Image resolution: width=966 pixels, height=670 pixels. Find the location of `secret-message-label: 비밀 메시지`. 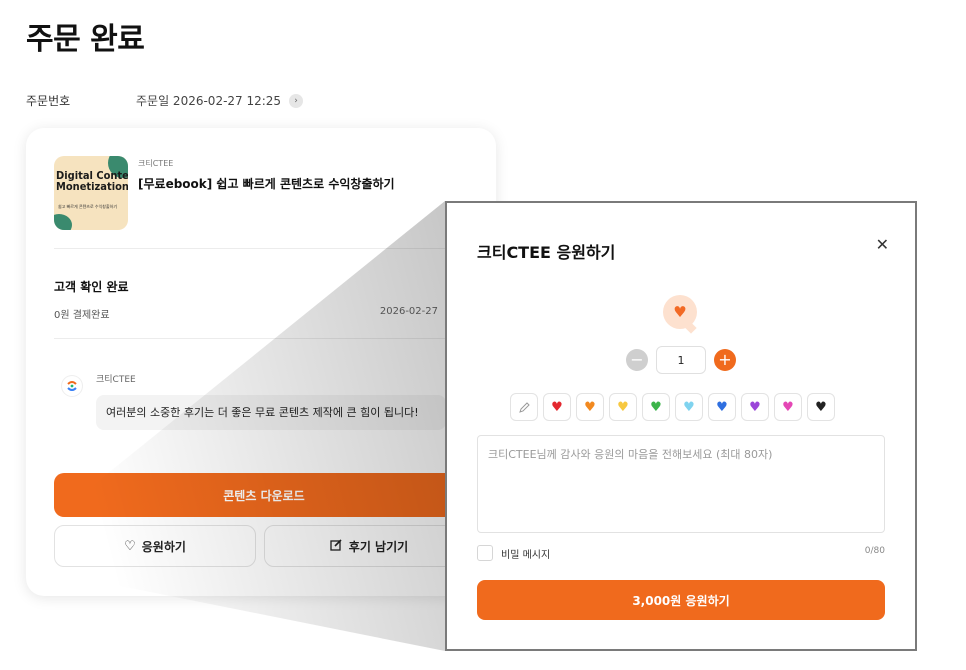

secret-message-label: 비밀 메시지 is located at coordinates (526, 555).